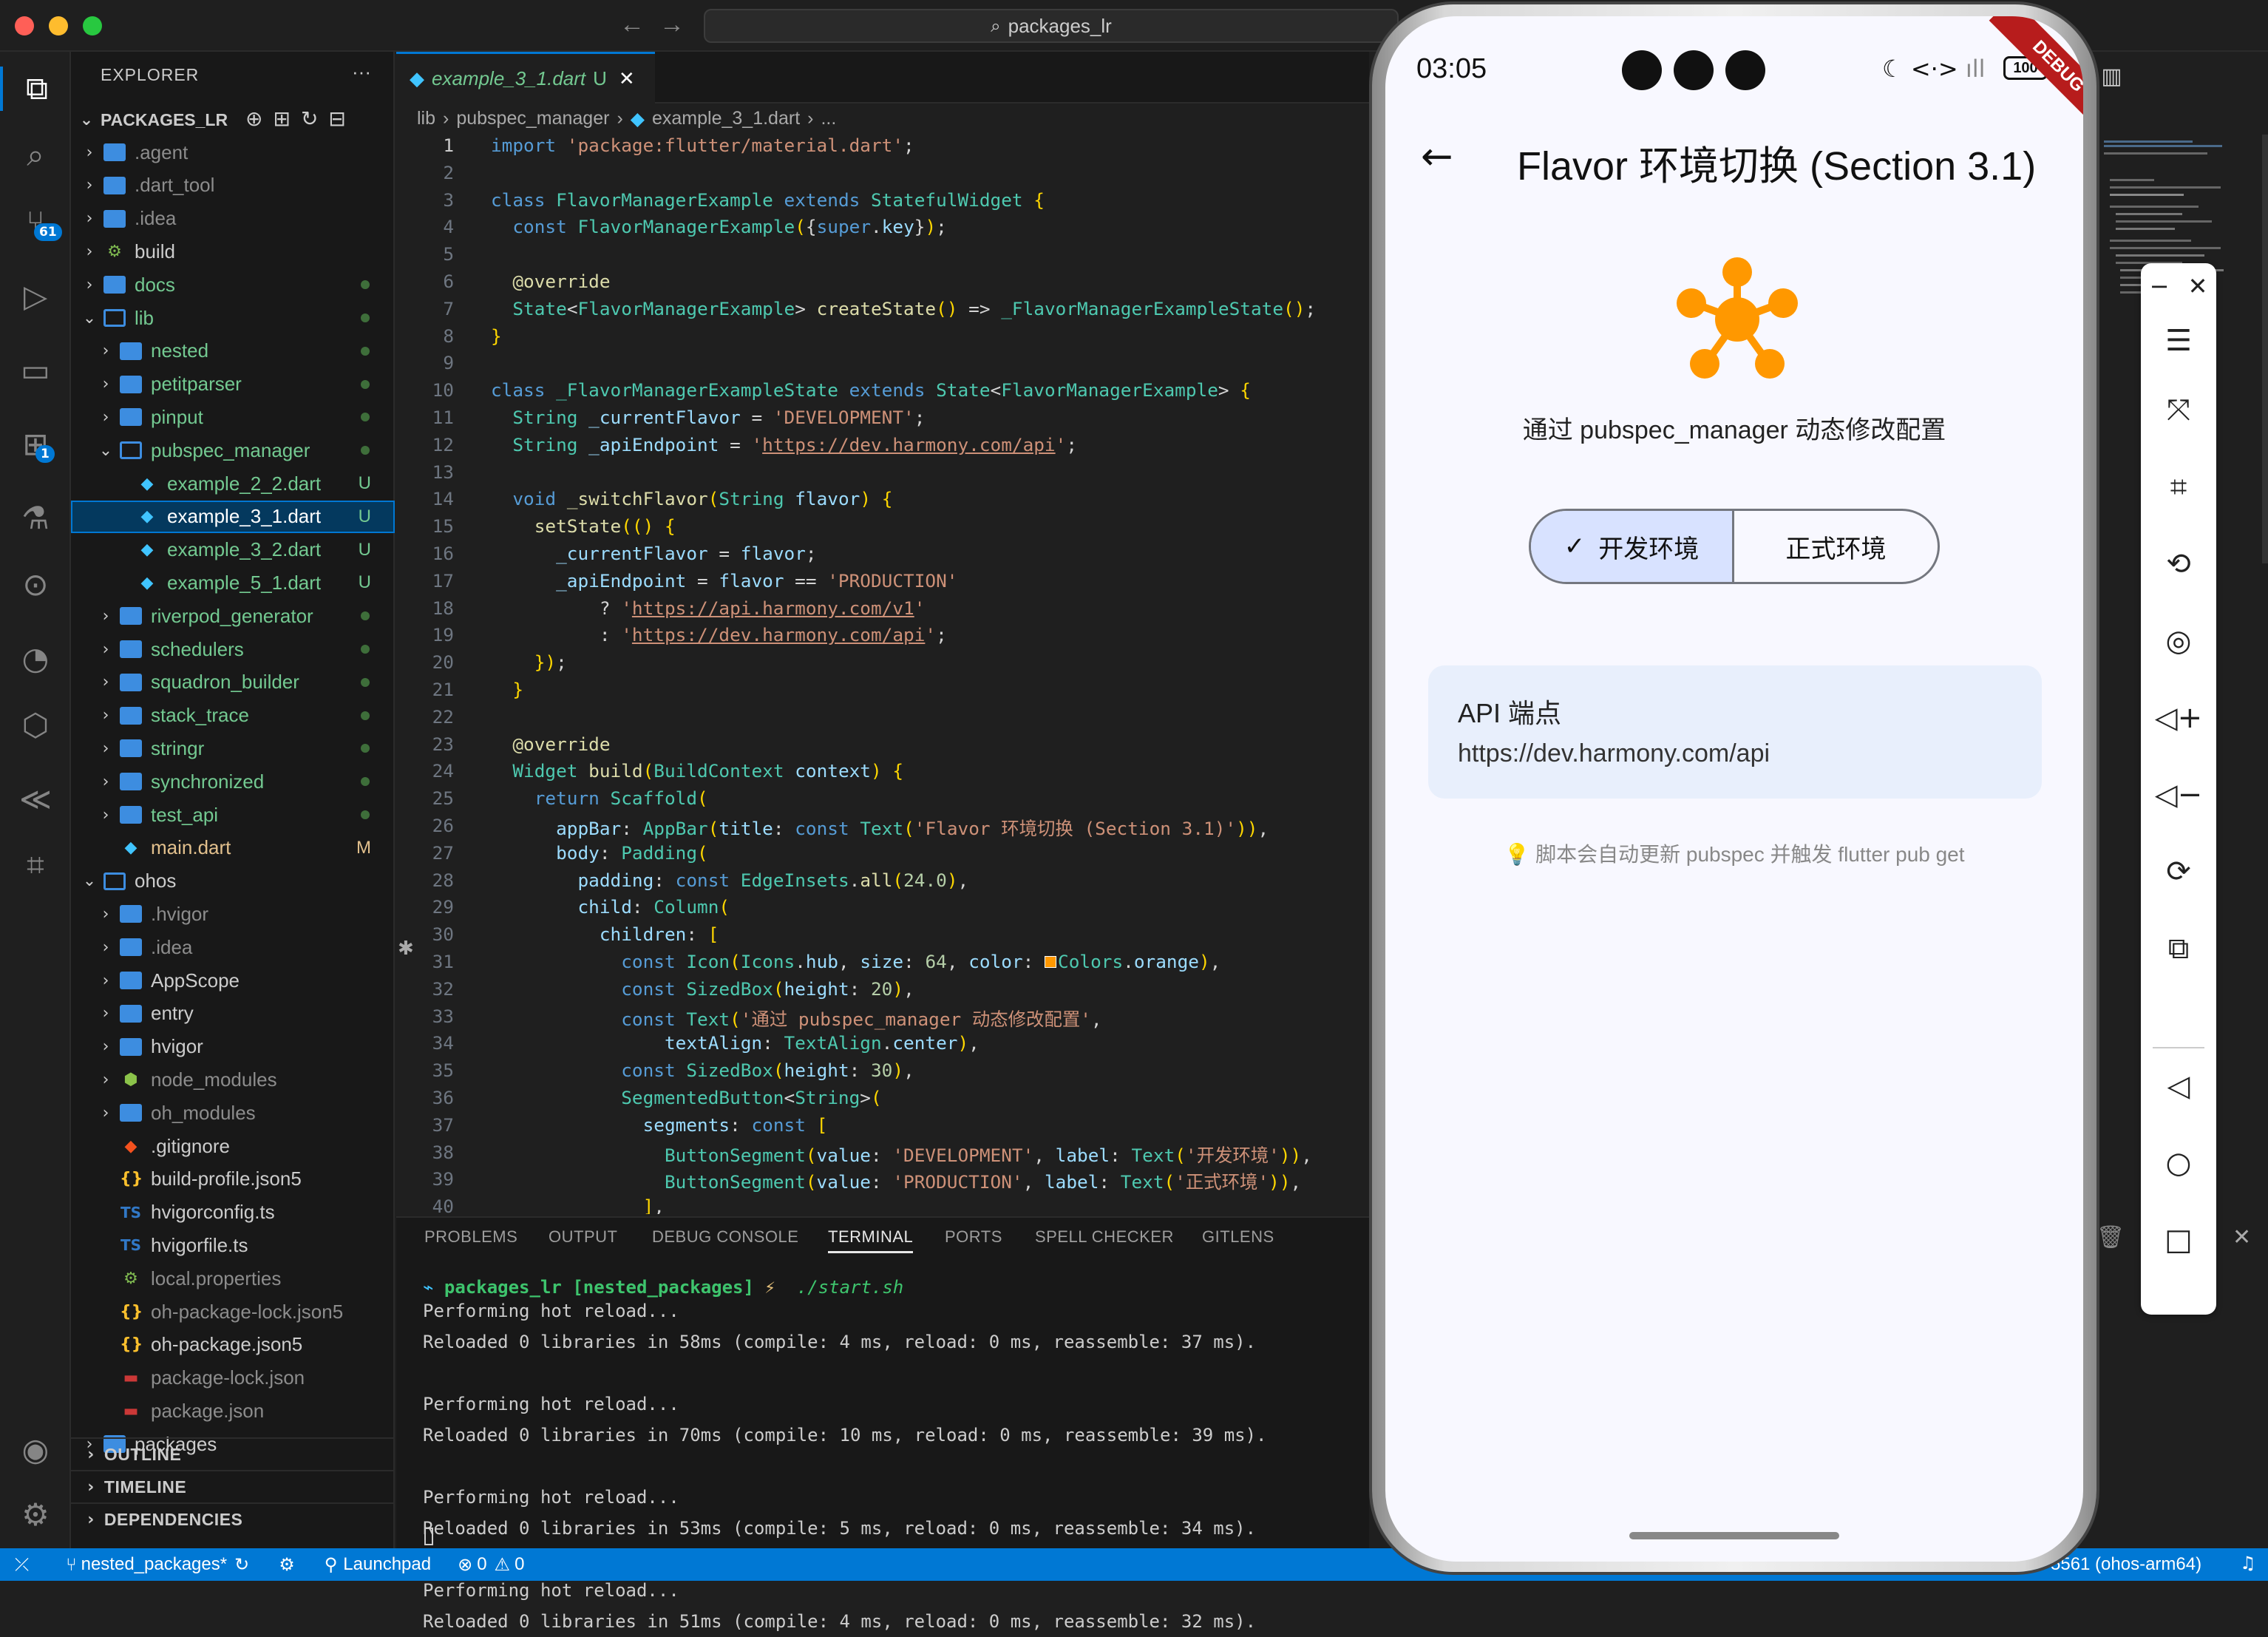 The height and width of the screenshot is (1637, 2268). What do you see at coordinates (35, 658) in the screenshot?
I see `timeline-icon: ◔` at bounding box center [35, 658].